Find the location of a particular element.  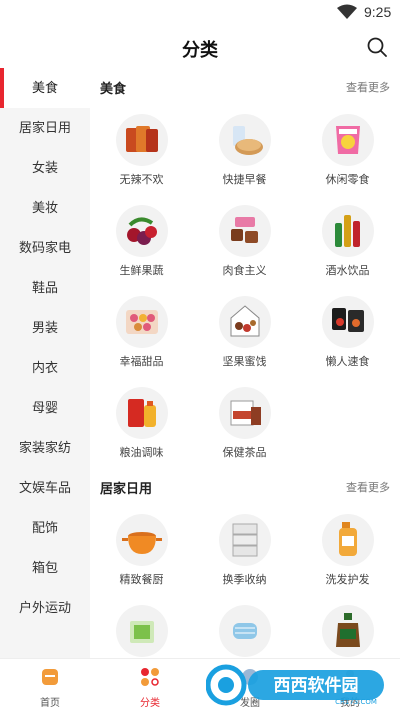

subcategory-label: 酒水饮品 is located at coordinates (347, 271).